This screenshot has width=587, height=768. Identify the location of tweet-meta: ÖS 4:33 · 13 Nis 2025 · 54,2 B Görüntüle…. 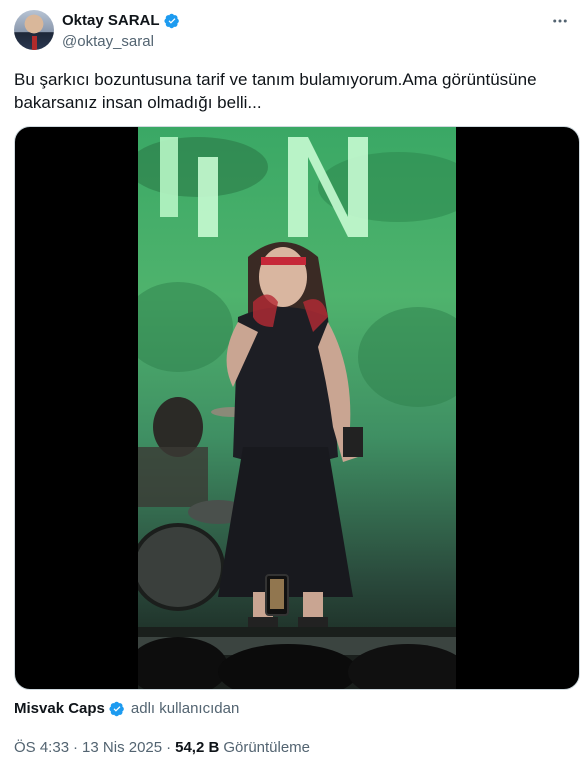
(162, 747).